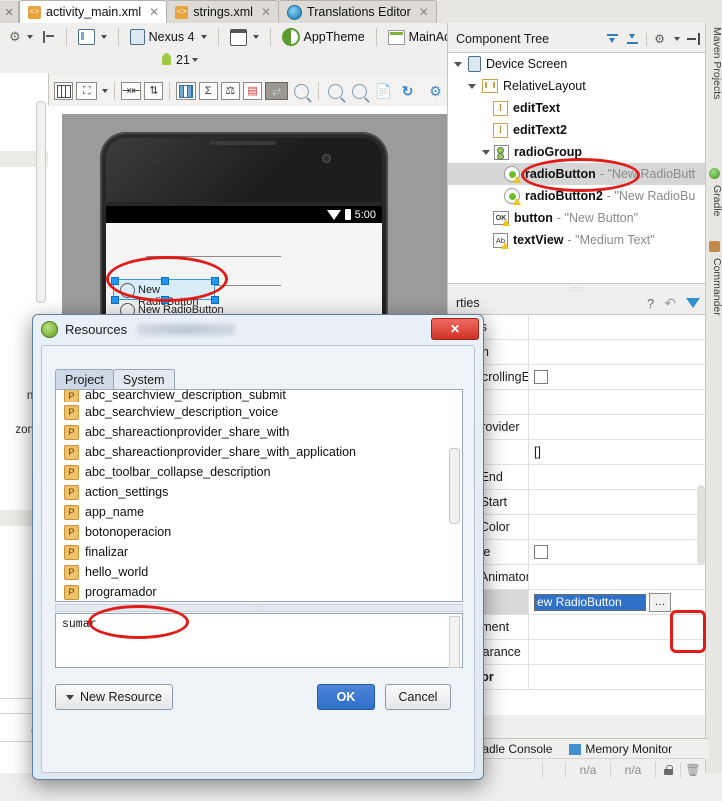 Image resolution: width=722 pixels, height=801 pixels. What do you see at coordinates (418, 697) in the screenshot?
I see `cancel-button: Cancel` at bounding box center [418, 697].